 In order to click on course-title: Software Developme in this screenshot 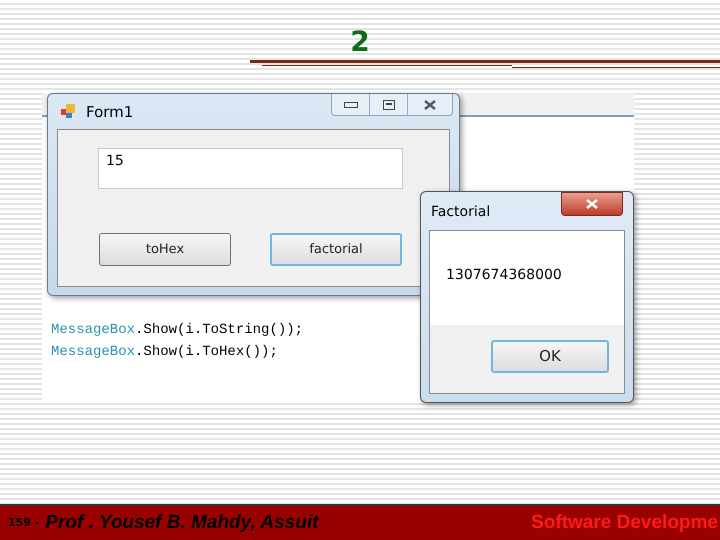, I will do `click(625, 522)`.